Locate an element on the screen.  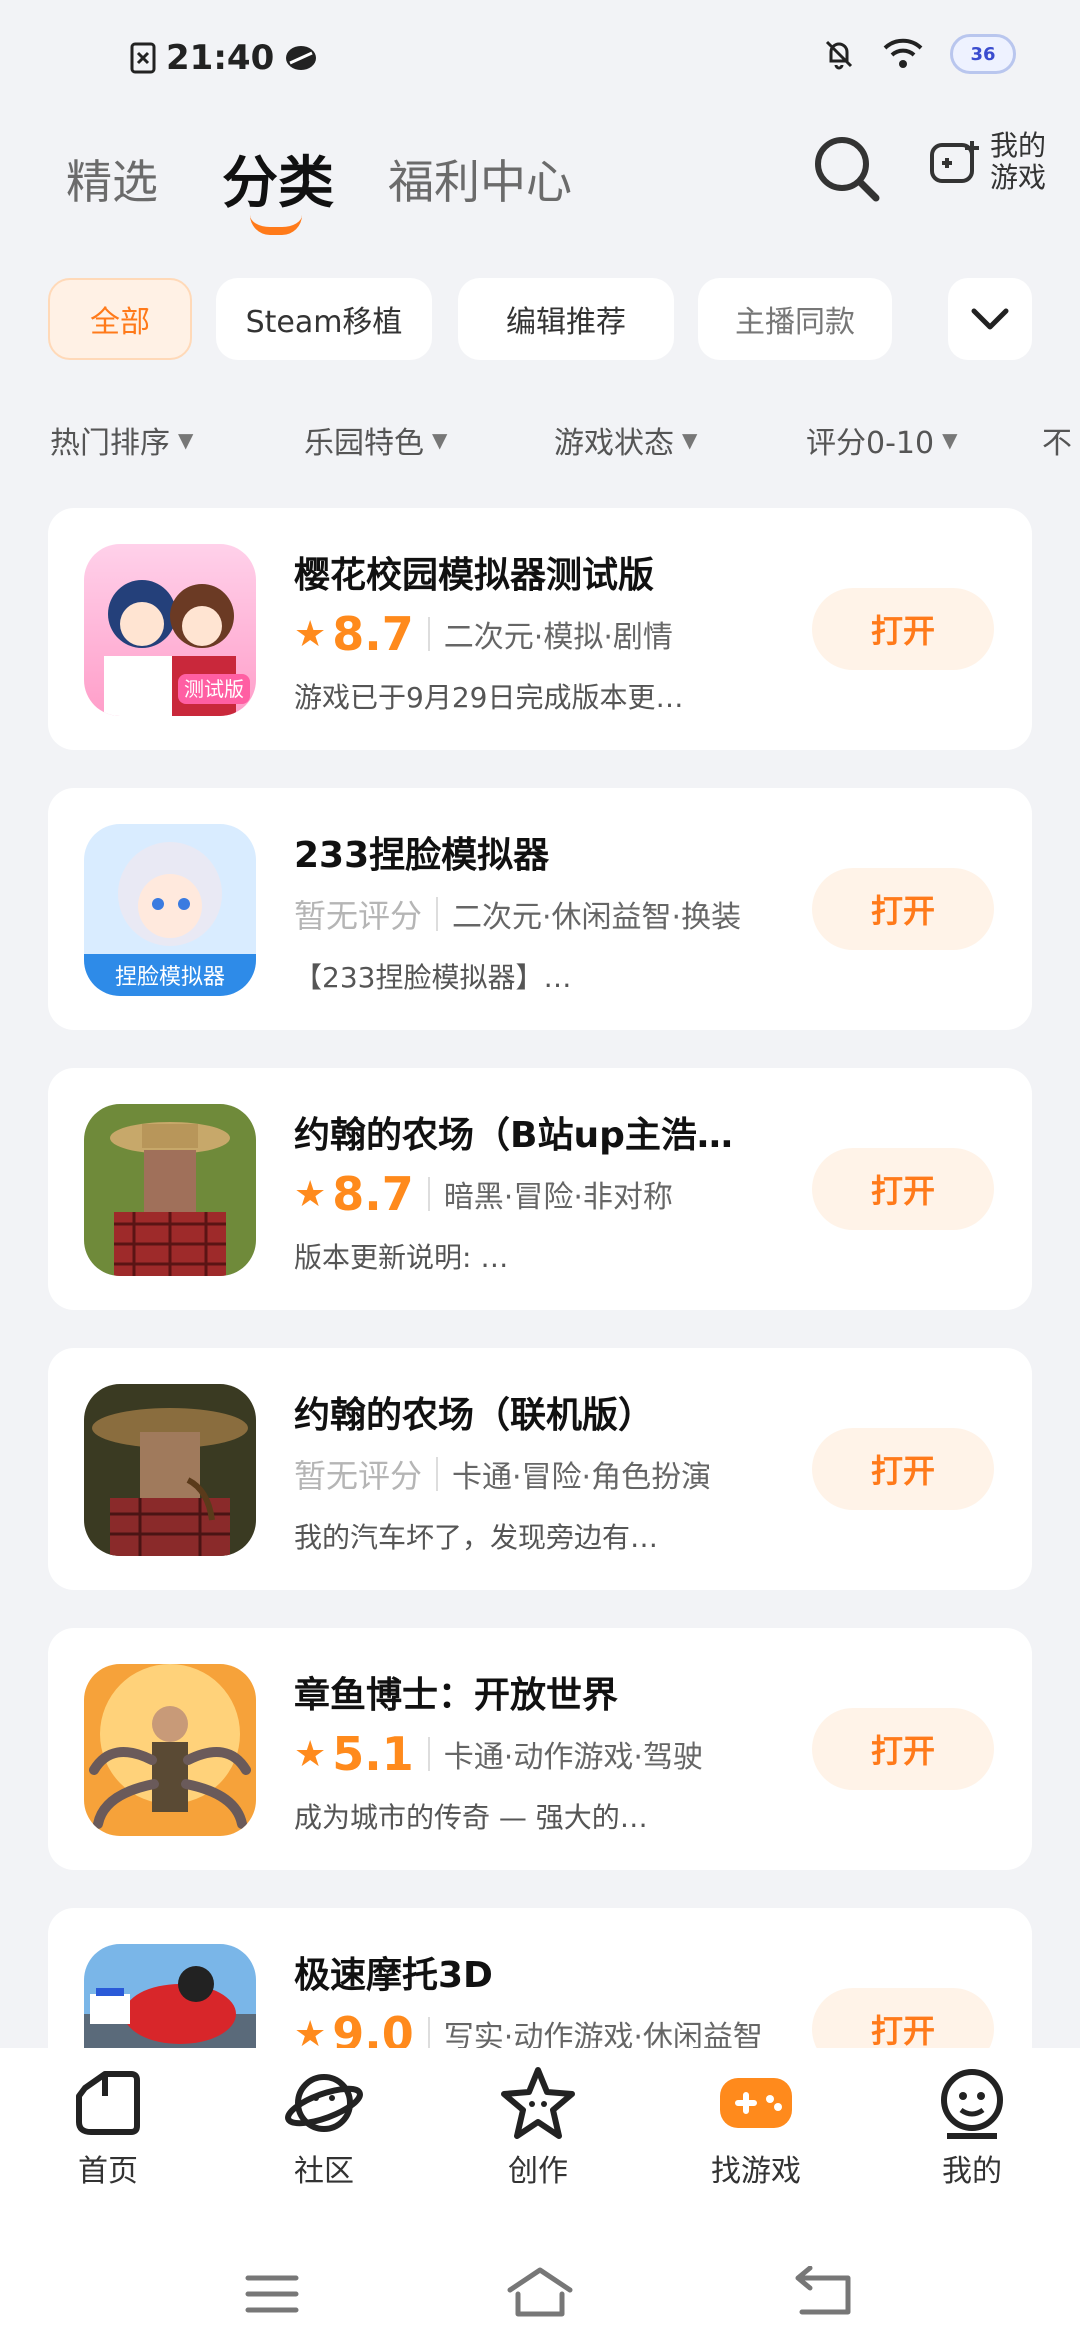
chip-steam-port: Steam移植 is located at coordinates (324, 319).